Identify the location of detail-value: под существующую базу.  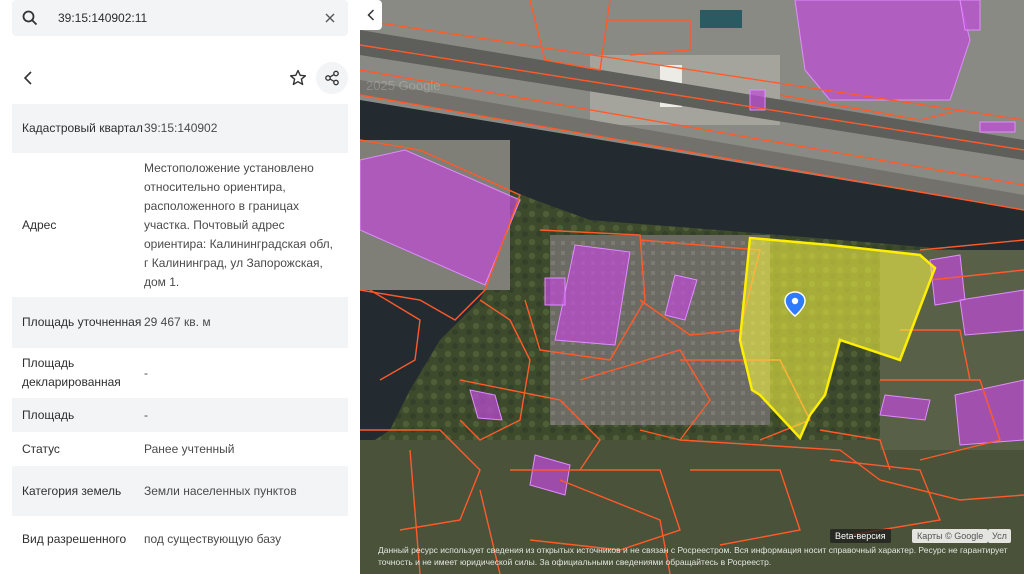
(213, 538).